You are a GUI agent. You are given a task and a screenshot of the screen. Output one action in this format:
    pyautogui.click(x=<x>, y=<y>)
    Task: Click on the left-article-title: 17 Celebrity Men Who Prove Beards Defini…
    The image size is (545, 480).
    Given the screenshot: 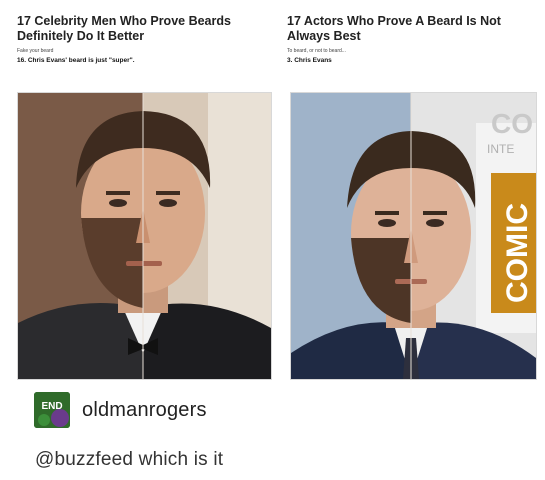 What is the action you would take?
    pyautogui.click(x=145, y=29)
    